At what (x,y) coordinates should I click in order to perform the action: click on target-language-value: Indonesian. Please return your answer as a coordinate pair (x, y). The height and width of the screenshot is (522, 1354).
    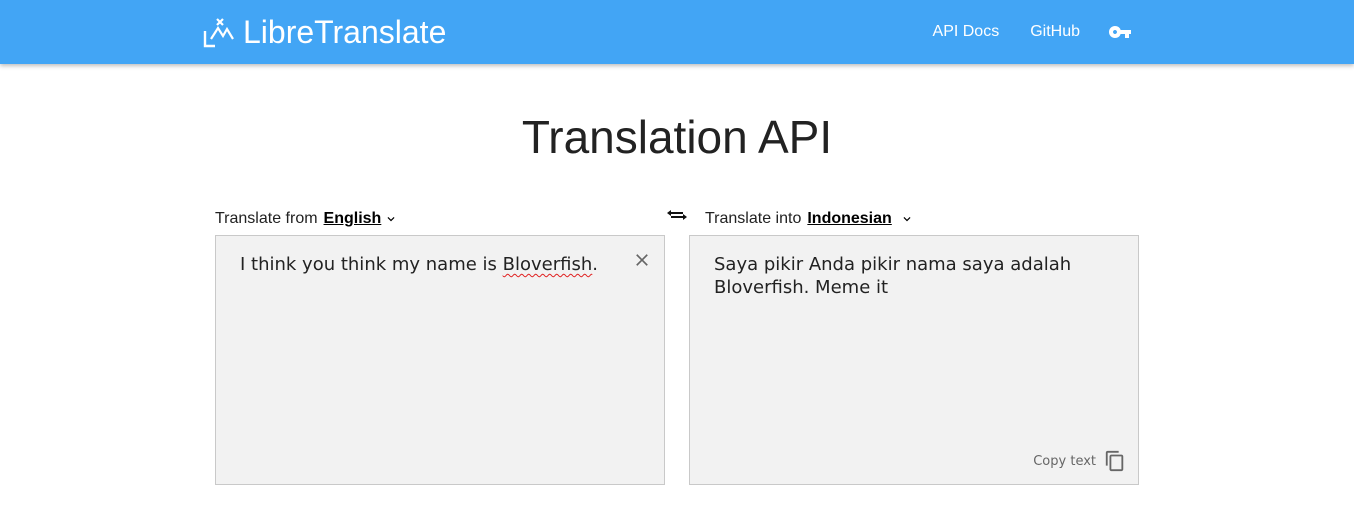
    Looking at the image, I should click on (849, 218).